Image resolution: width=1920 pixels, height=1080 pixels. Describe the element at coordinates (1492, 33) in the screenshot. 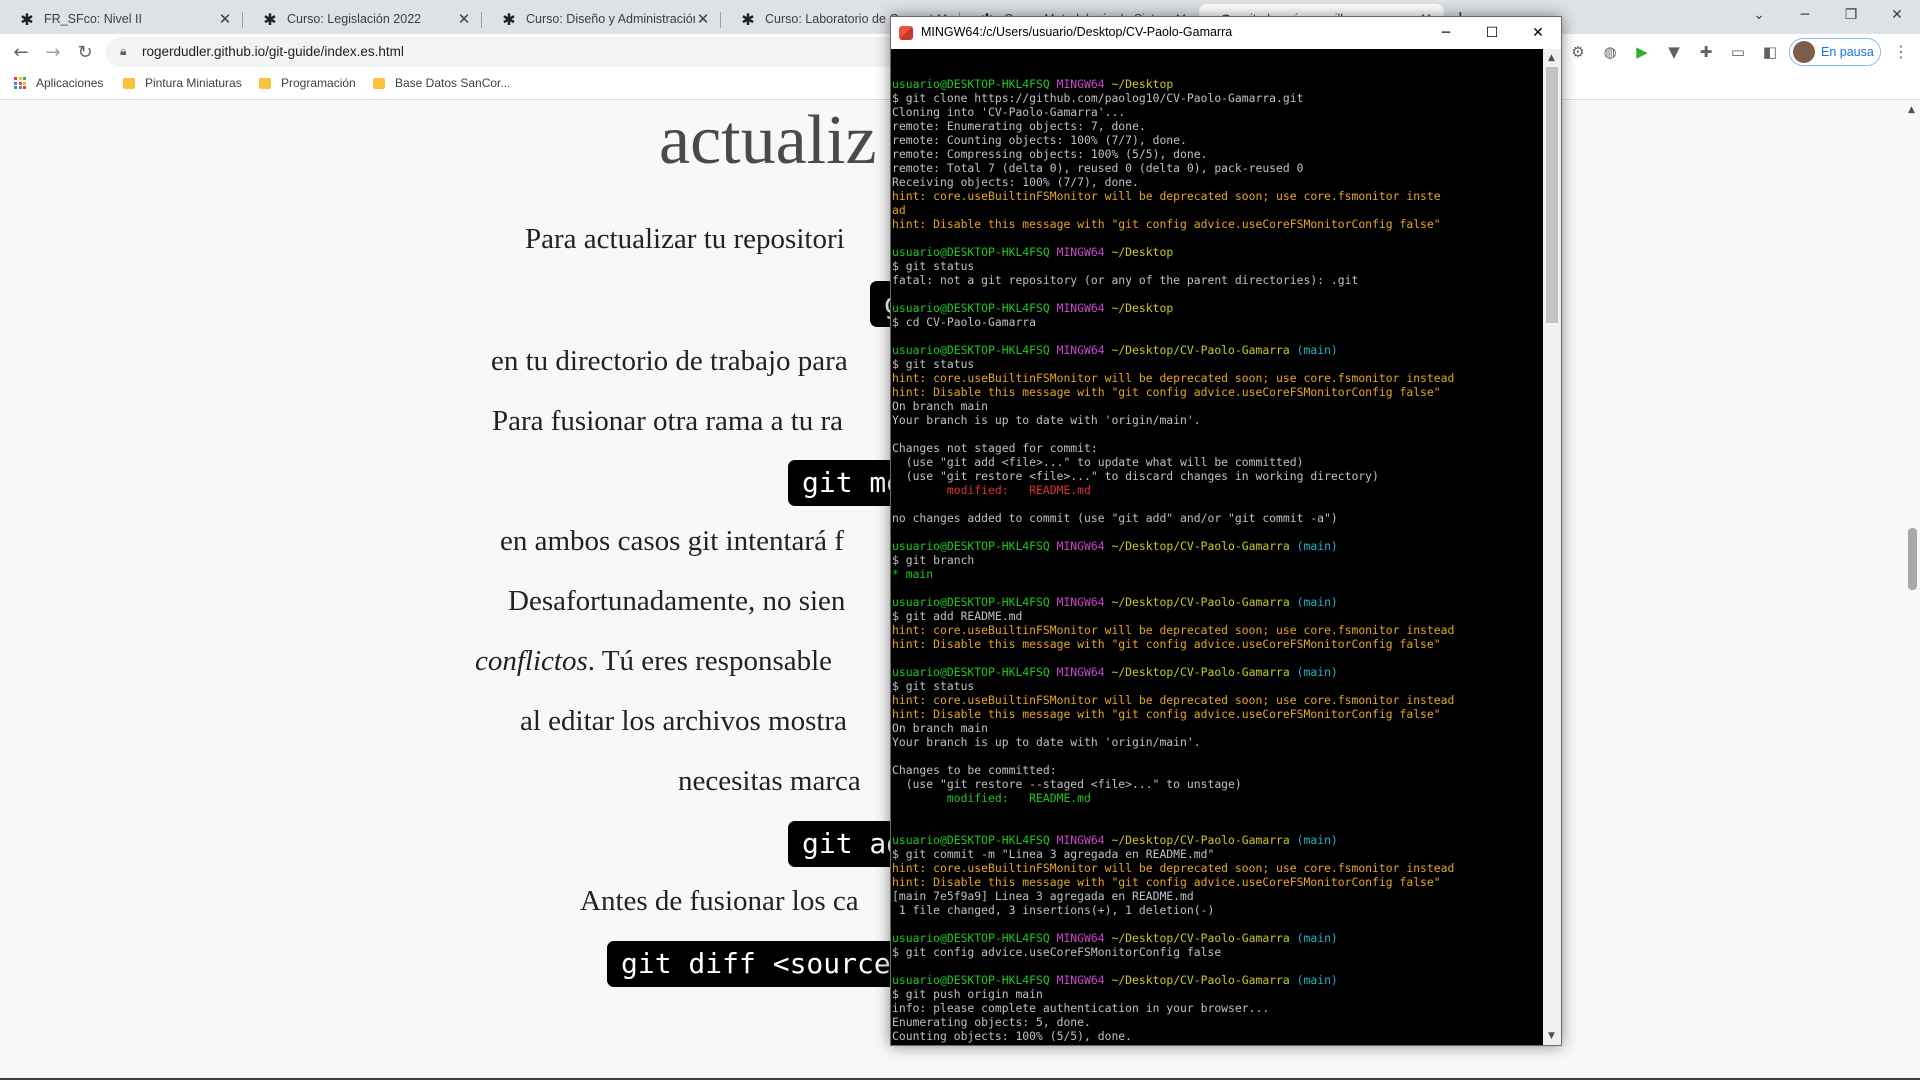

I see `maximize-icon: ☐` at that location.